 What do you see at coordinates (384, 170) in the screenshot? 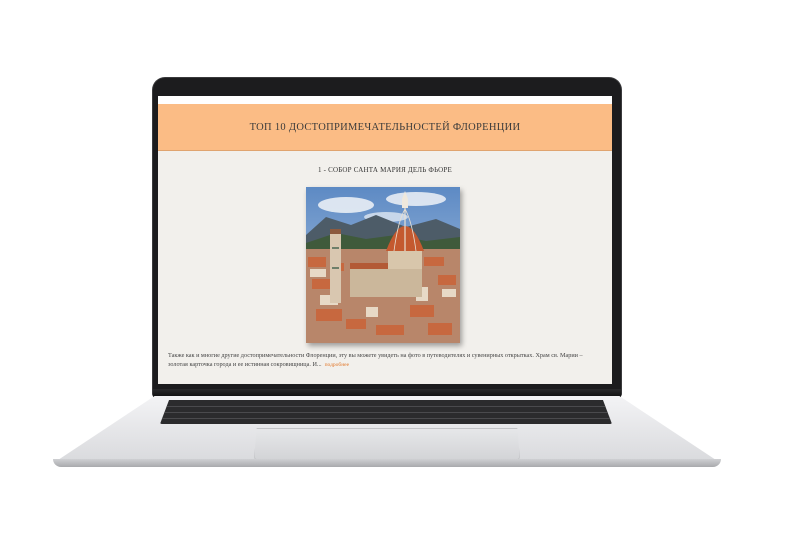
I see `section-title: 1 - СОБОР САНТА МАРИЯ ДЕЛЬ ФЬОРЕ` at bounding box center [384, 170].